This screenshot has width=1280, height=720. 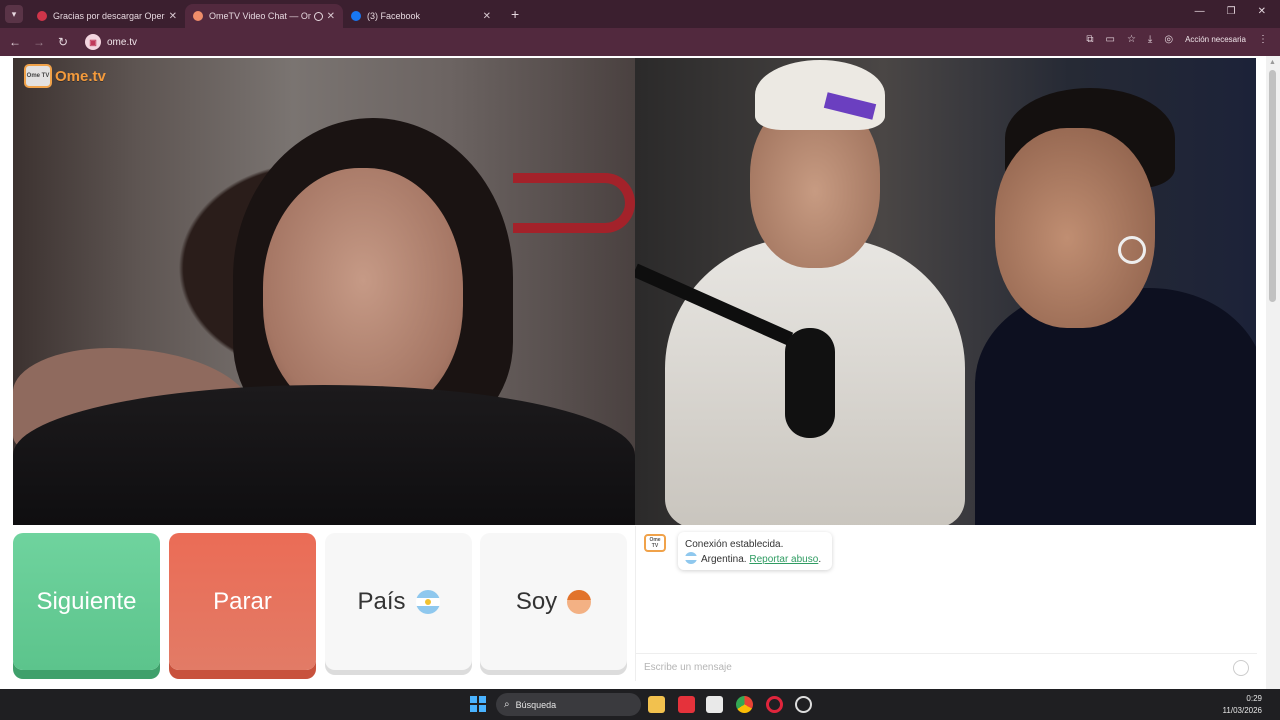 I want to click on url-field: ome.tv, so click(x=122, y=42).